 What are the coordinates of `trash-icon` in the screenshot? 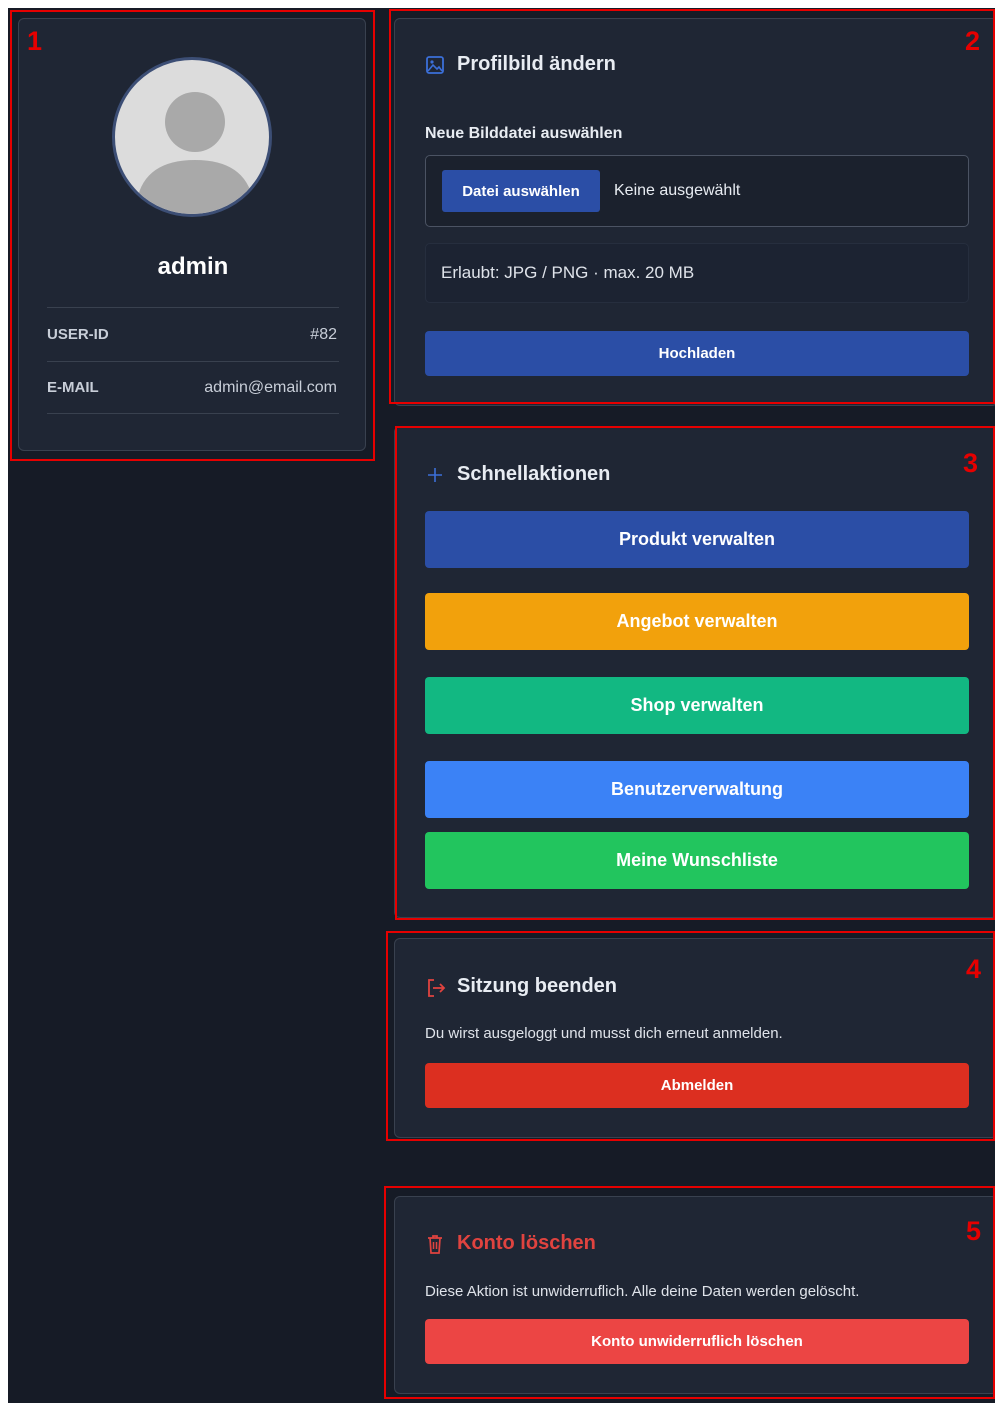 It's located at (435, 1244).